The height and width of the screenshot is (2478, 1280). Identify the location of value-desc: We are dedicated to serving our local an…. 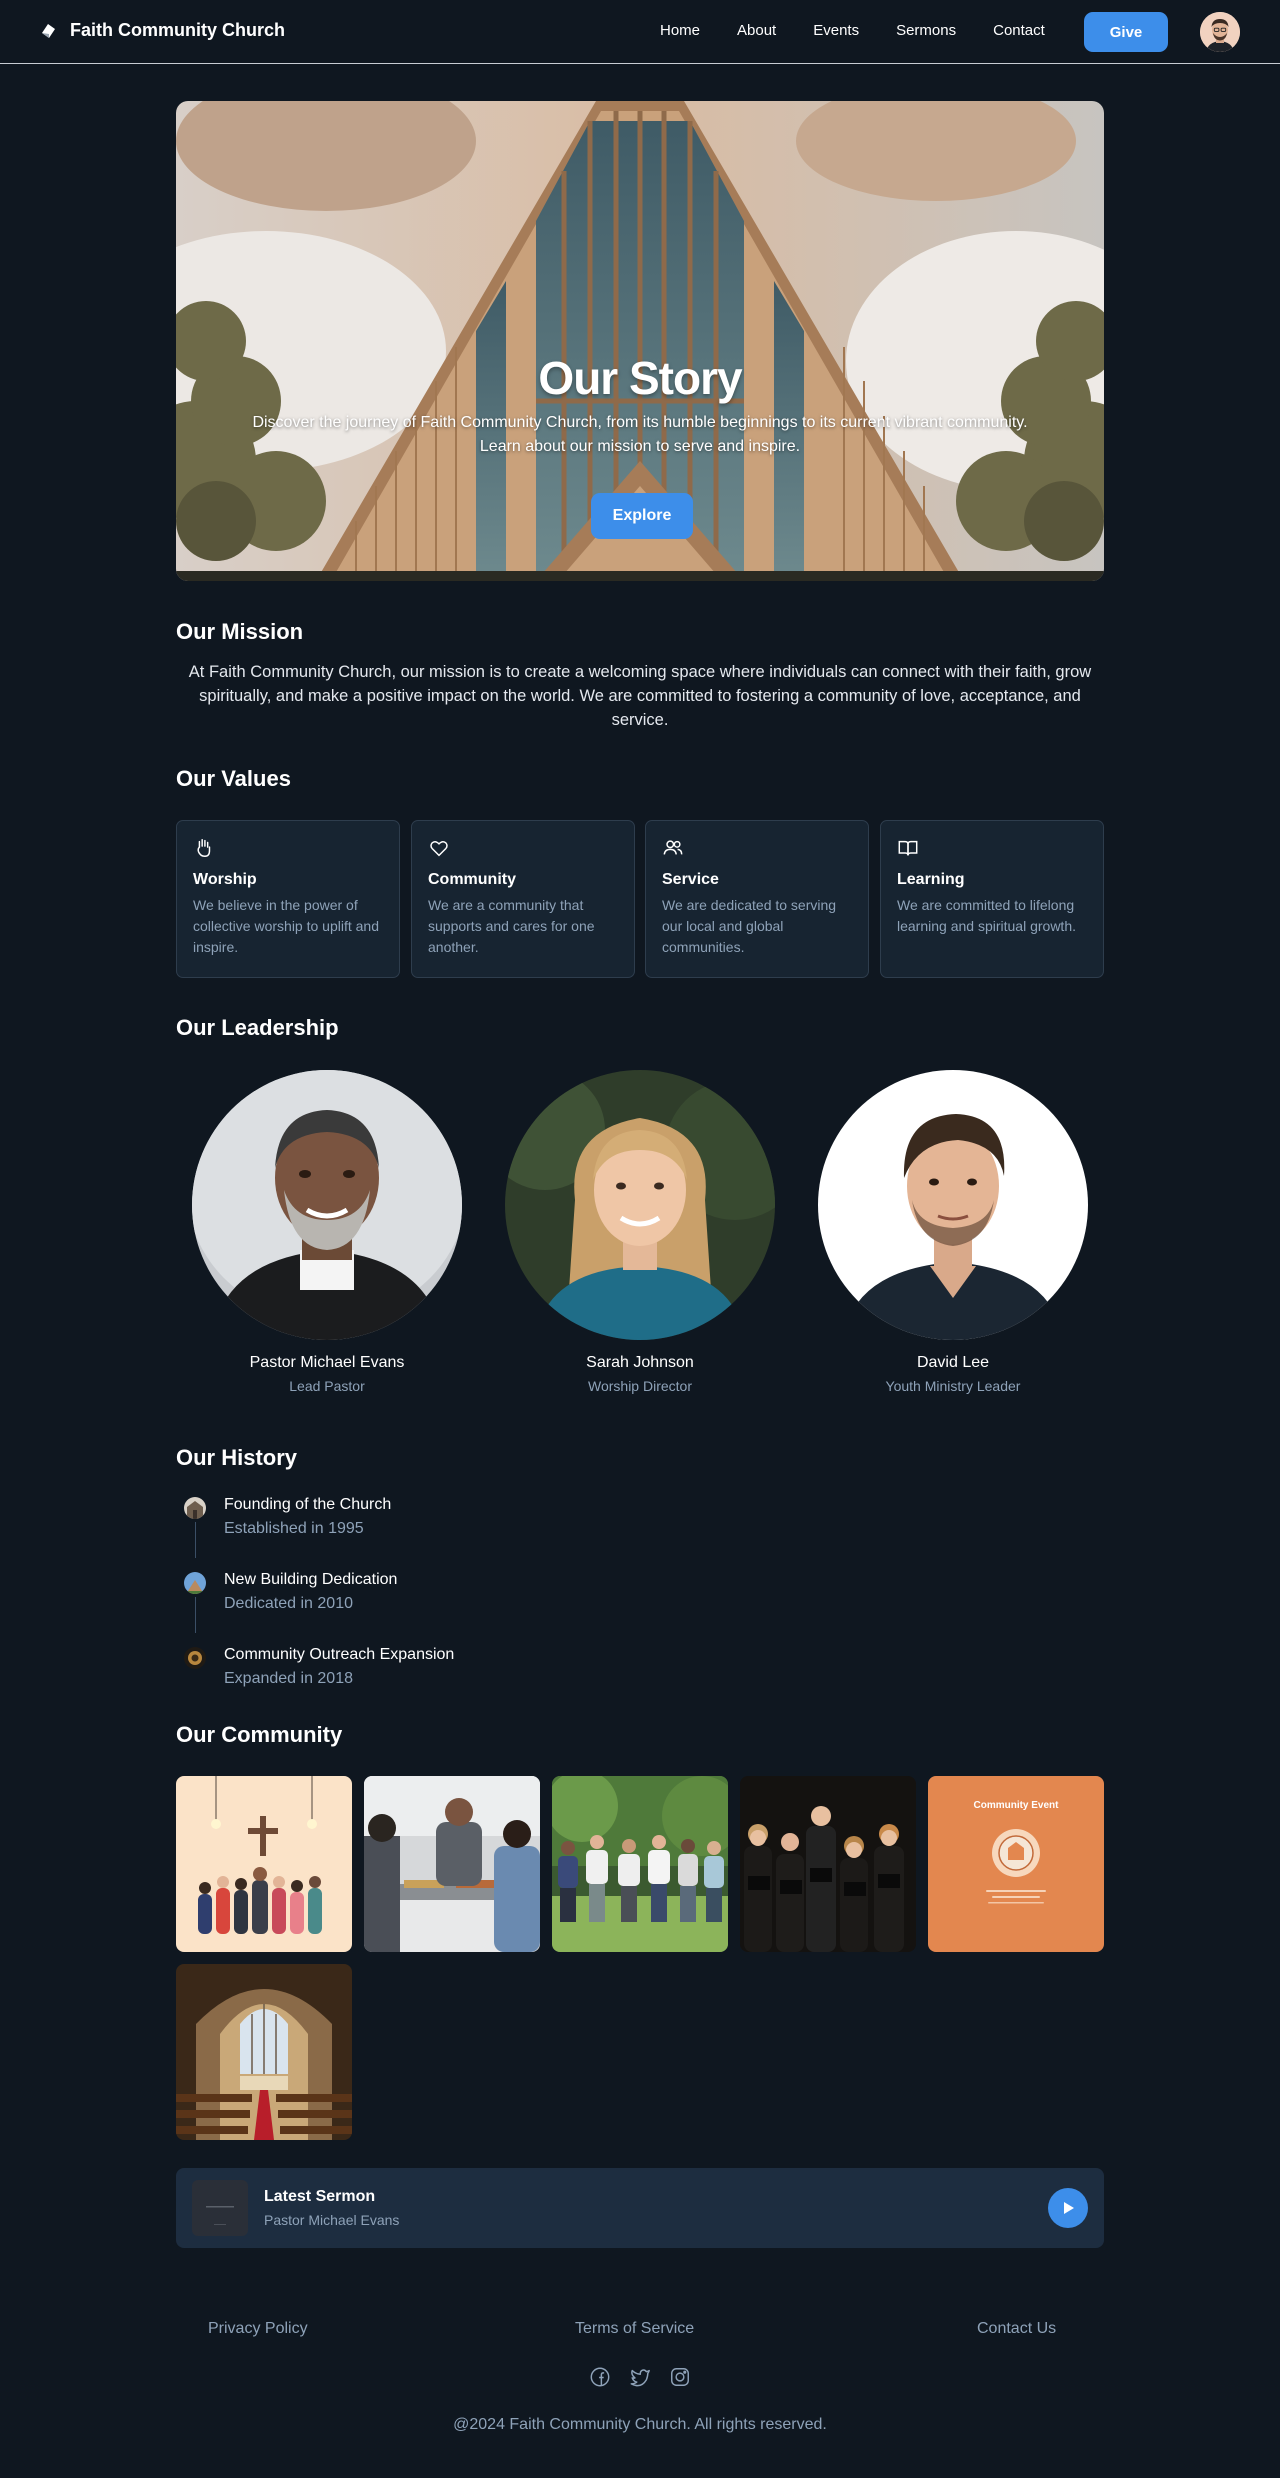
(749, 926).